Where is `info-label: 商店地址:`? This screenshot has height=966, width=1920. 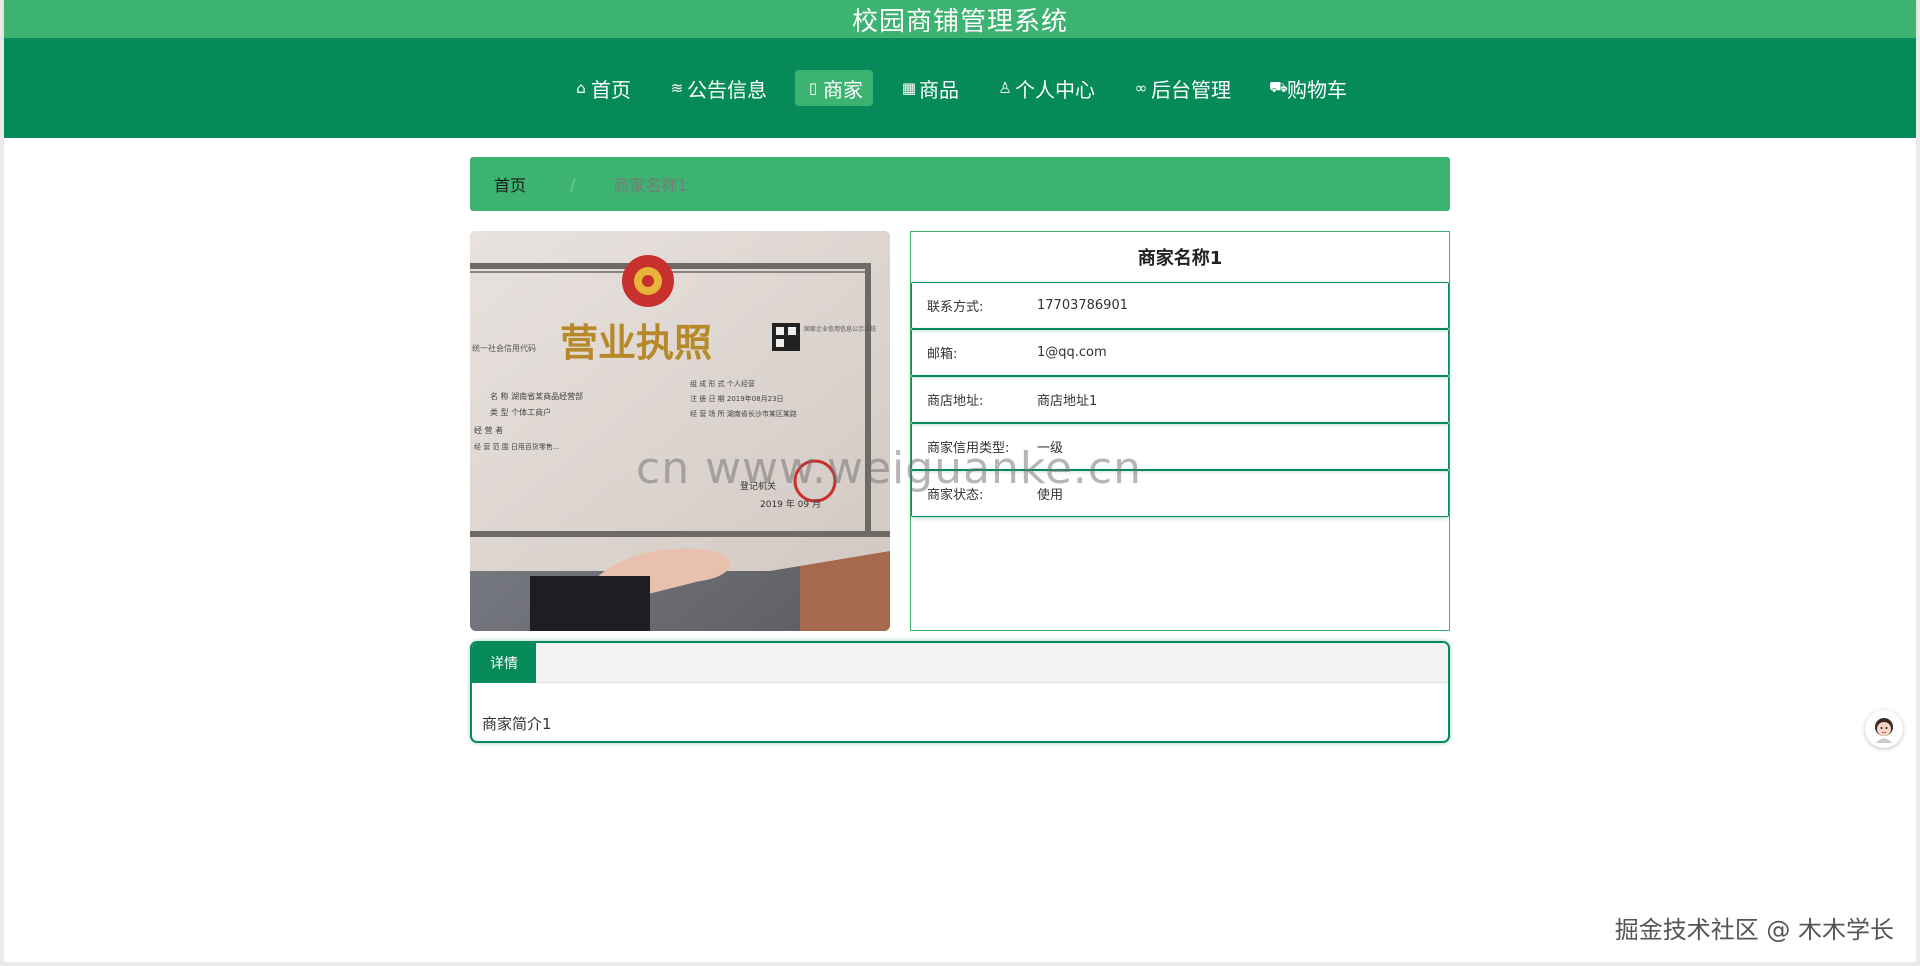 info-label: 商店地址: is located at coordinates (955, 401).